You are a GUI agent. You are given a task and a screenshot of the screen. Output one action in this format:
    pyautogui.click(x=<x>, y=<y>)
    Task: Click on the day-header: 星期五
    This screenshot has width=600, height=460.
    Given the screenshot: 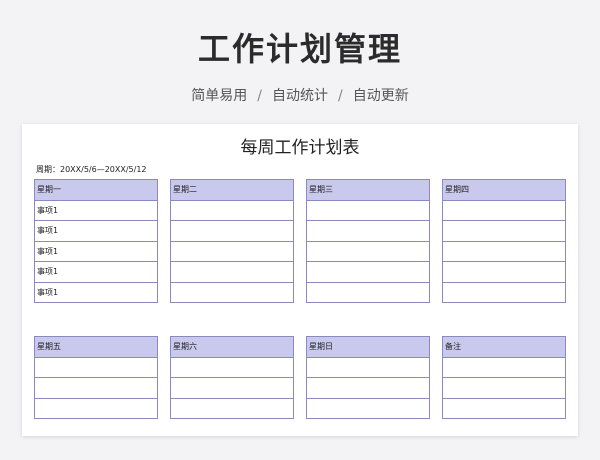 What is the action you would take?
    pyautogui.click(x=96, y=347)
    